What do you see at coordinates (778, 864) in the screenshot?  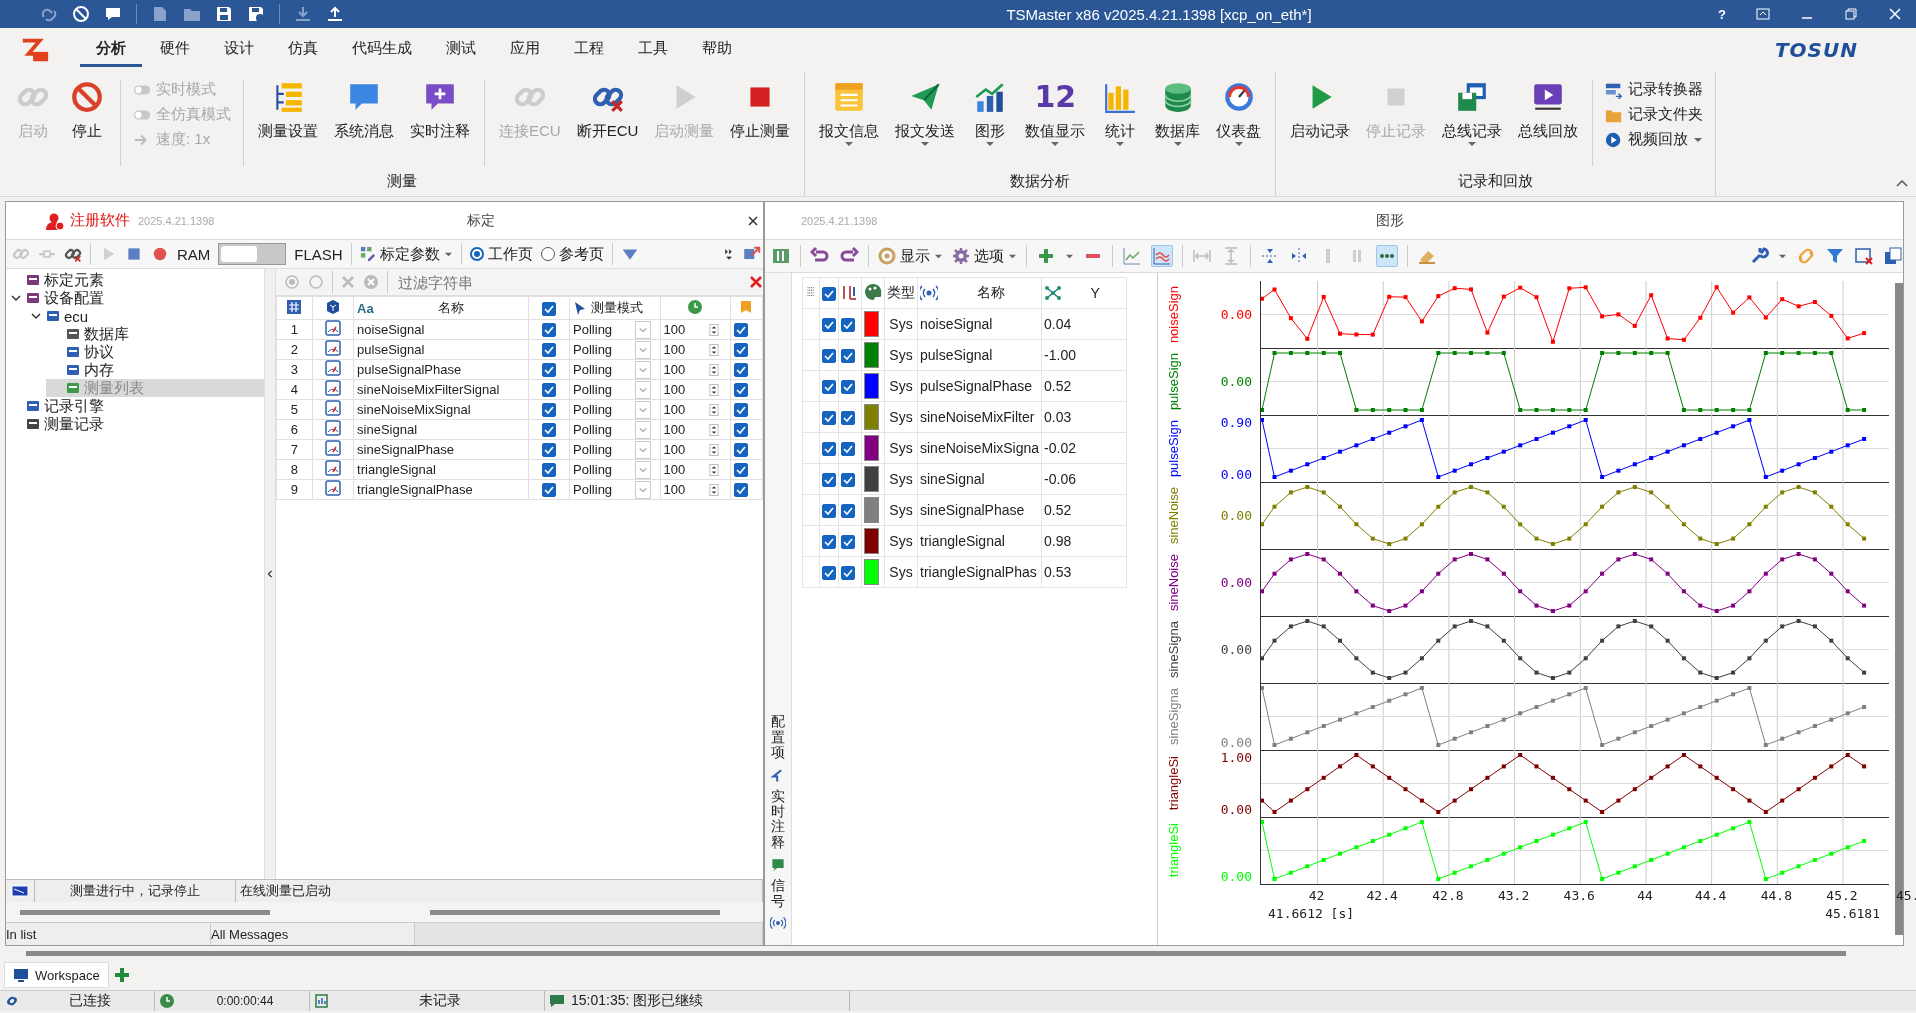 I see `comment-icon` at bounding box center [778, 864].